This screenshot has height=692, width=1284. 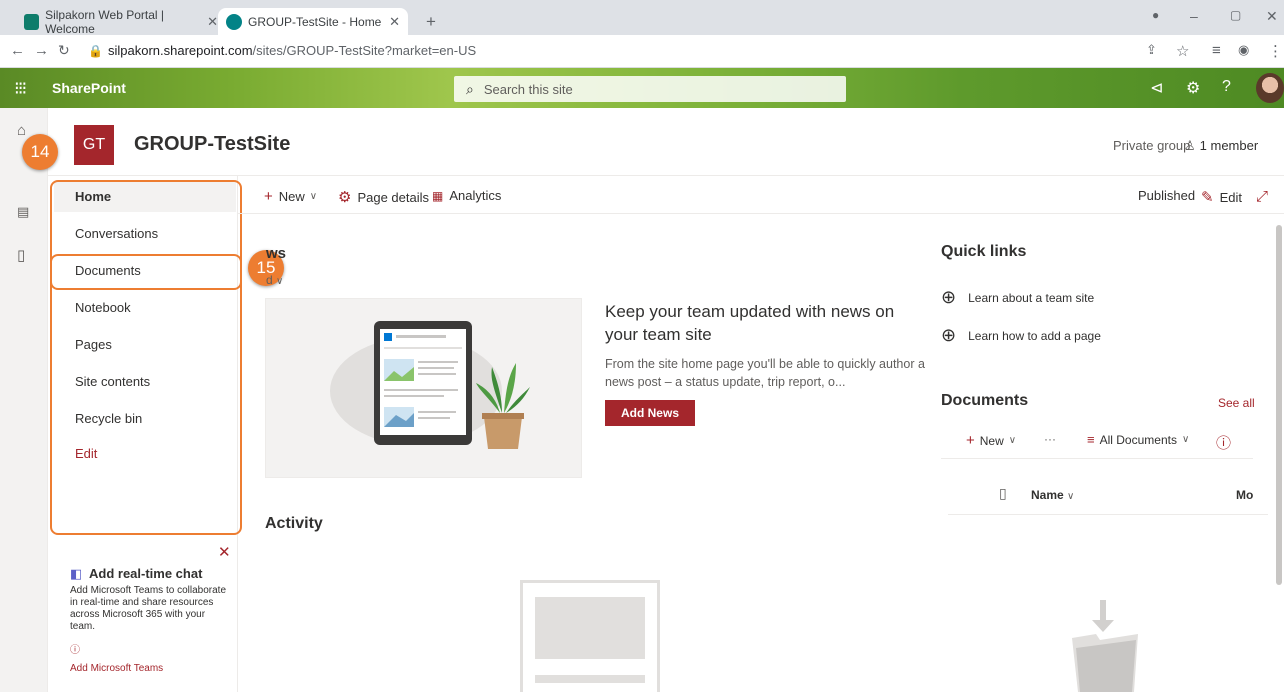 What do you see at coordinates (20, 88) in the screenshot?
I see `app-launcher-icon: ⁝⁝⁝` at bounding box center [20, 88].